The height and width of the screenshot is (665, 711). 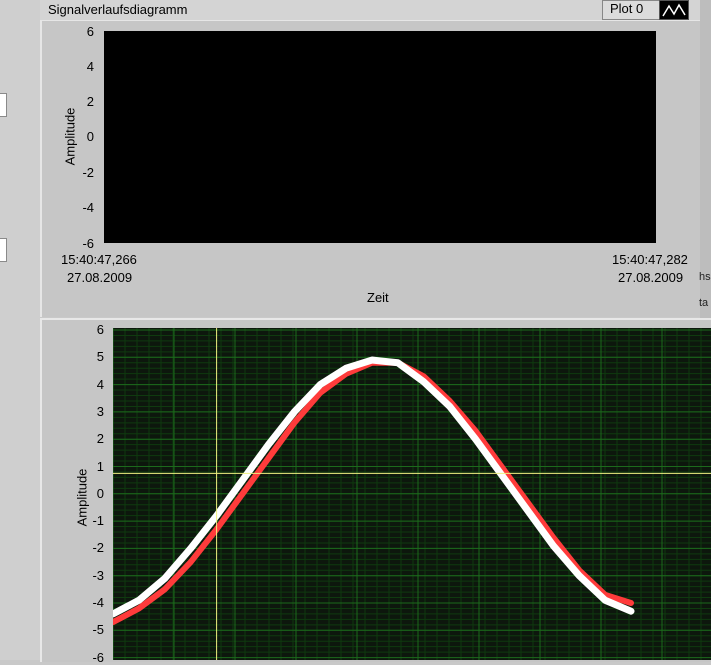 What do you see at coordinates (98, 657) in the screenshot?
I see `lower-y-tick: -6` at bounding box center [98, 657].